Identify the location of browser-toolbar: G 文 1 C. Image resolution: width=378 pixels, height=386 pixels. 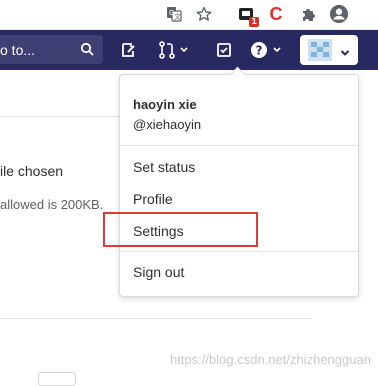
(189, 15).